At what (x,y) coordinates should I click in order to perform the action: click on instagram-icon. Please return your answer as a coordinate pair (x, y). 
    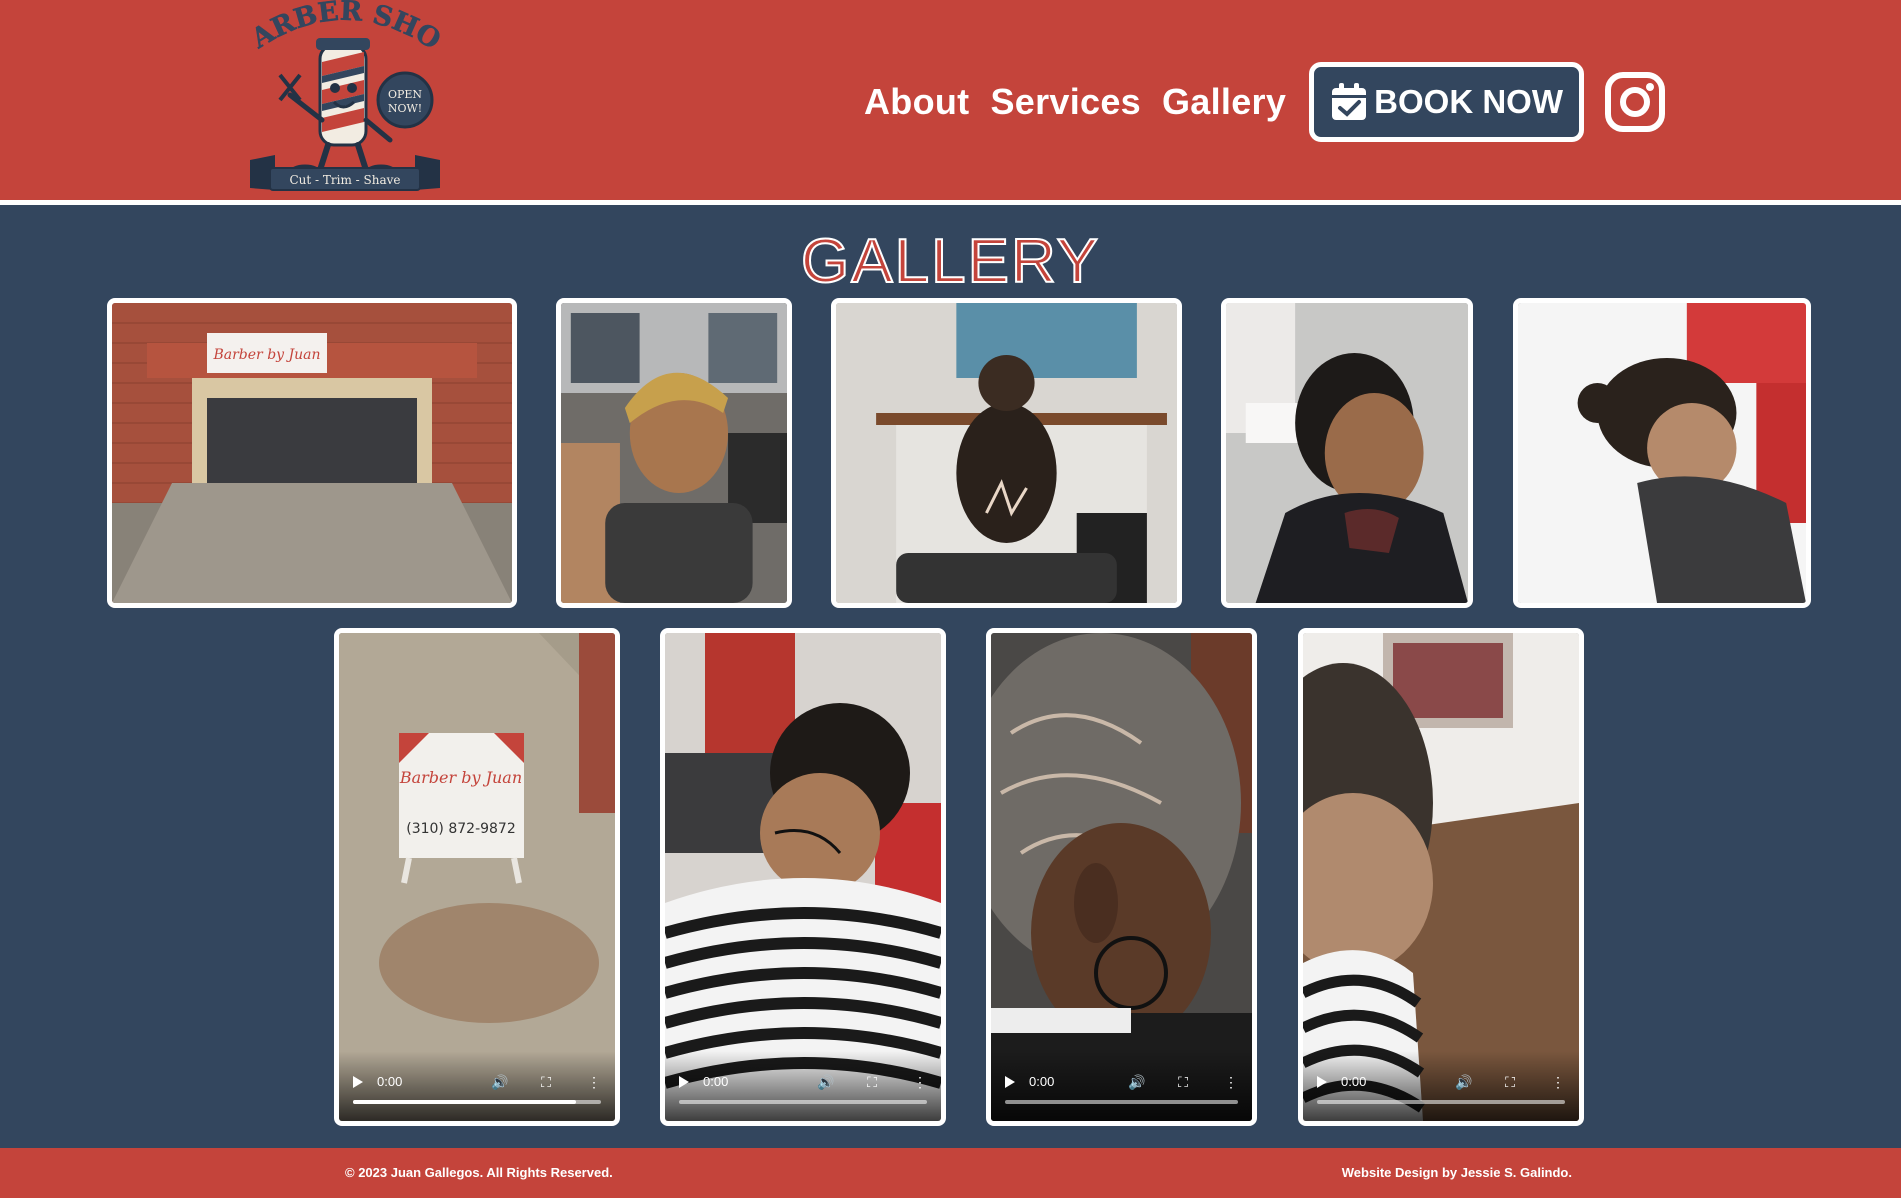
    Looking at the image, I should click on (1635, 102).